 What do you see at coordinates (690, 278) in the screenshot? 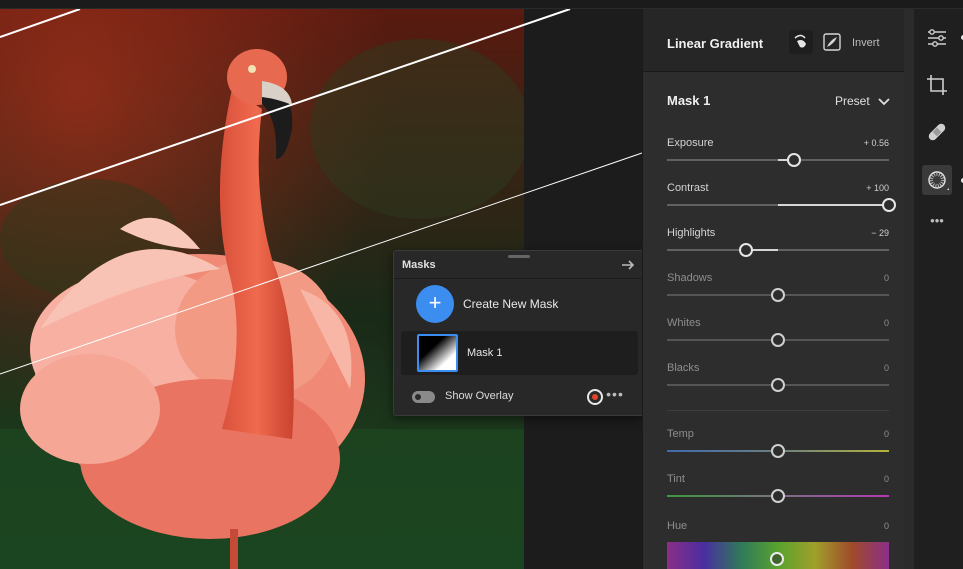
I see `slider-label: Shadows` at bounding box center [690, 278].